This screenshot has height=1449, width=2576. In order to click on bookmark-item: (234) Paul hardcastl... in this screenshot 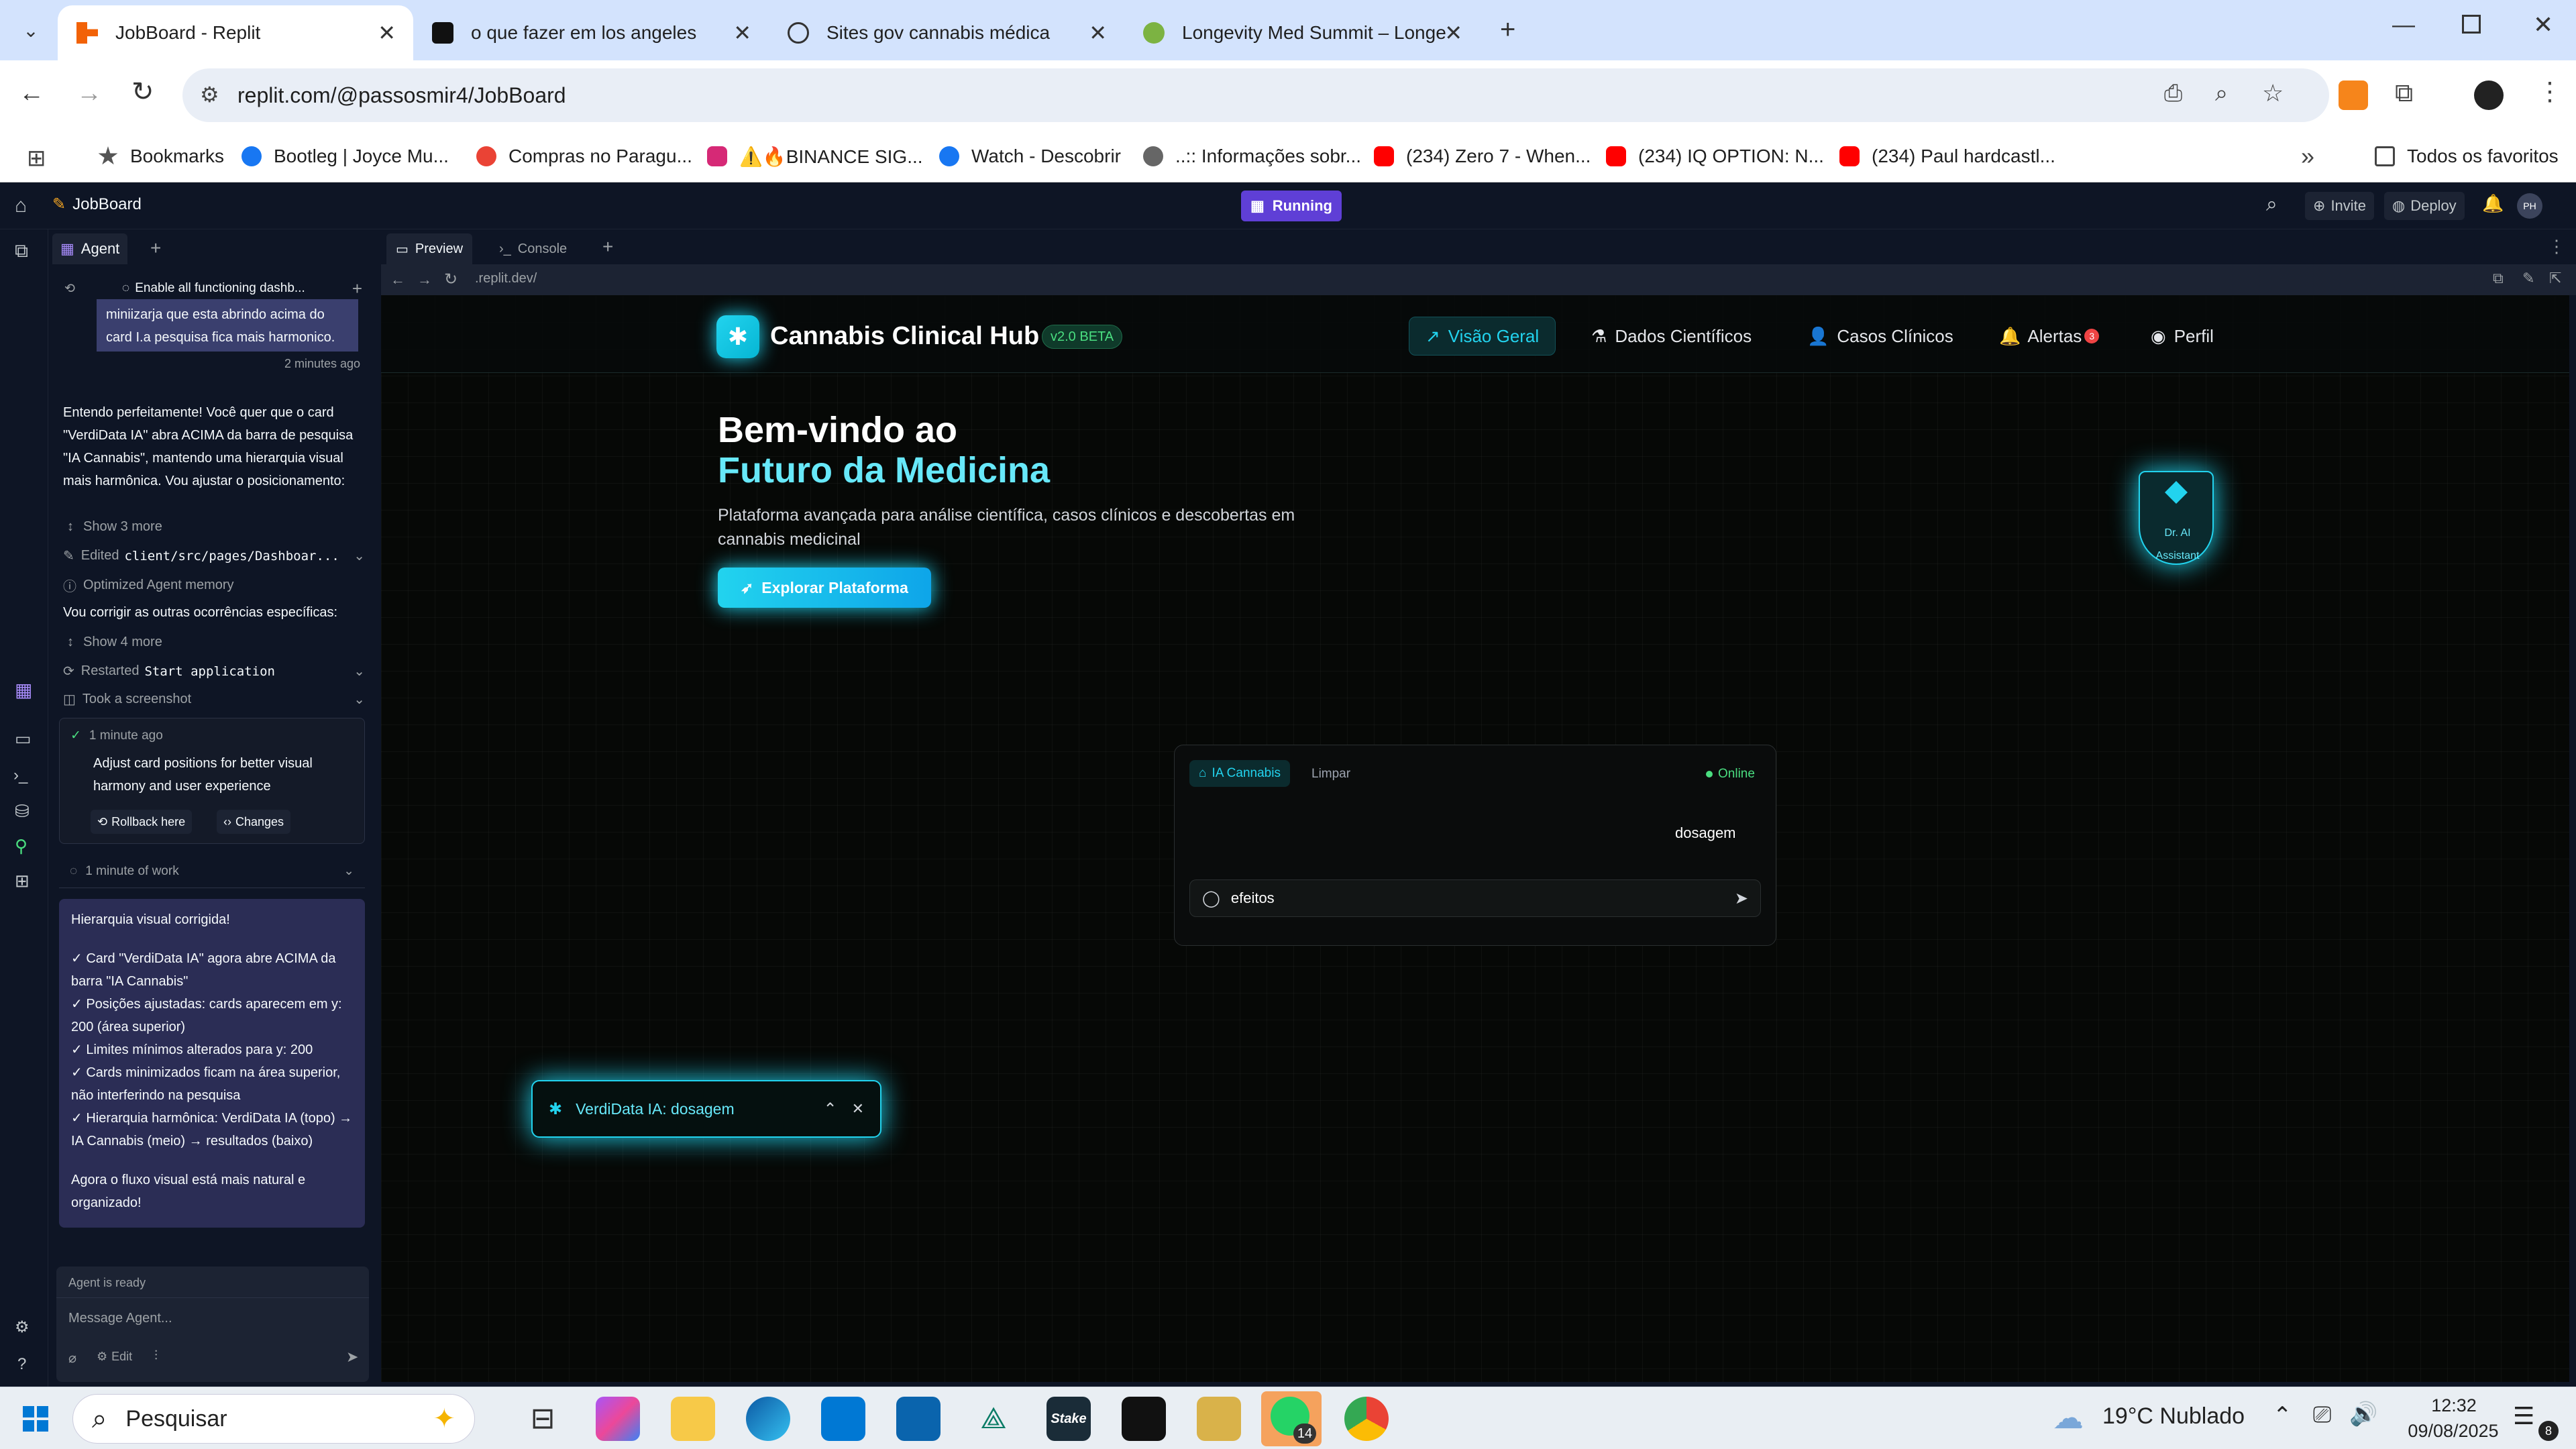, I will do `click(1947, 156)`.